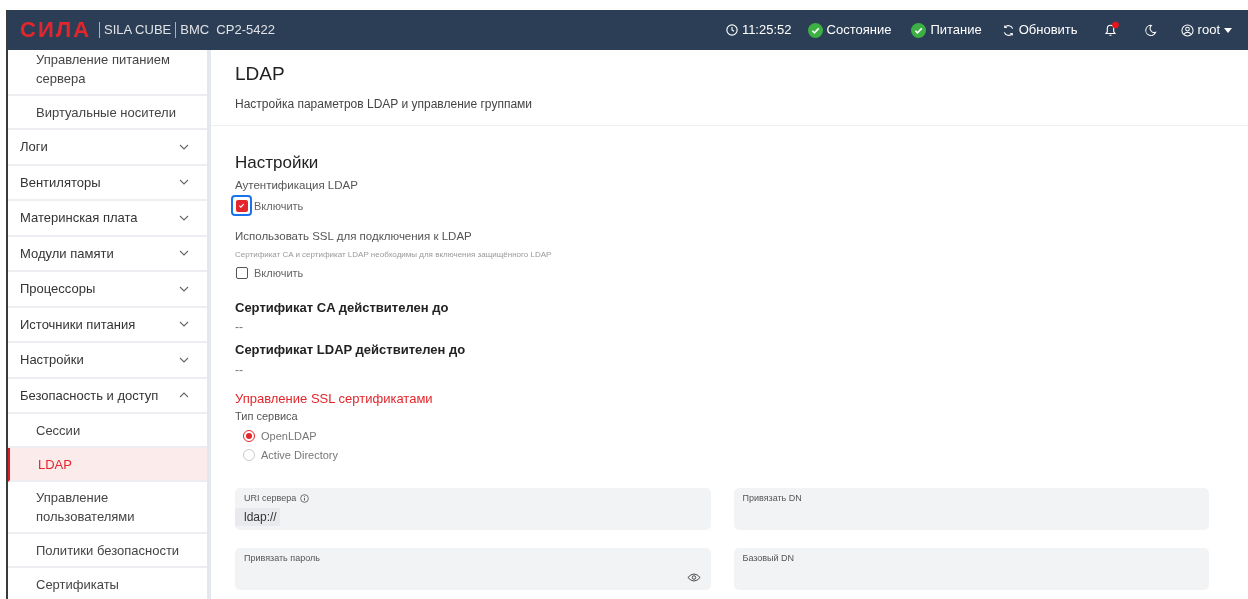 The width and height of the screenshot is (1248, 599). Describe the element at coordinates (1206, 30) in the screenshot. I see `user-menu-button: root` at that location.